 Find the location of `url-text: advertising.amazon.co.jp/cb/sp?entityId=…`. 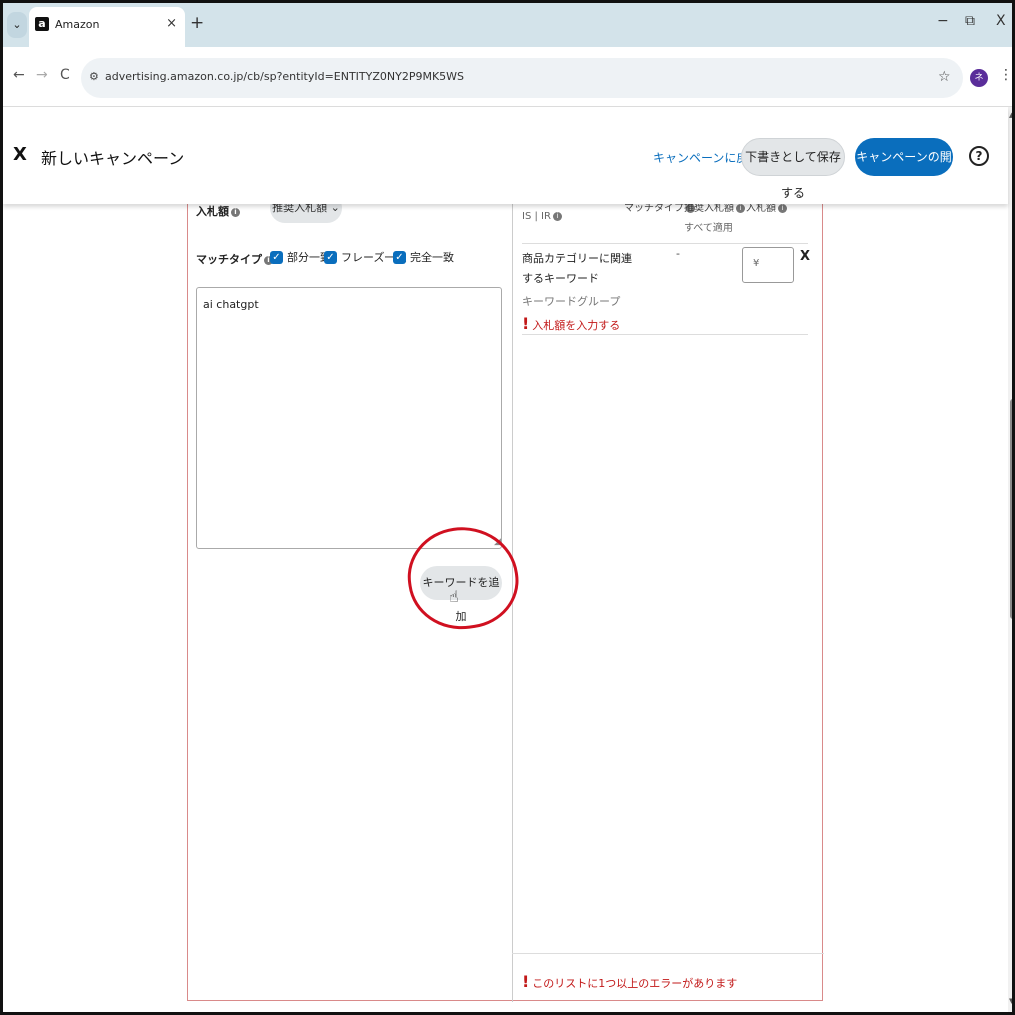

url-text: advertising.amazon.co.jp/cb/sp?entityId=… is located at coordinates (285, 76).